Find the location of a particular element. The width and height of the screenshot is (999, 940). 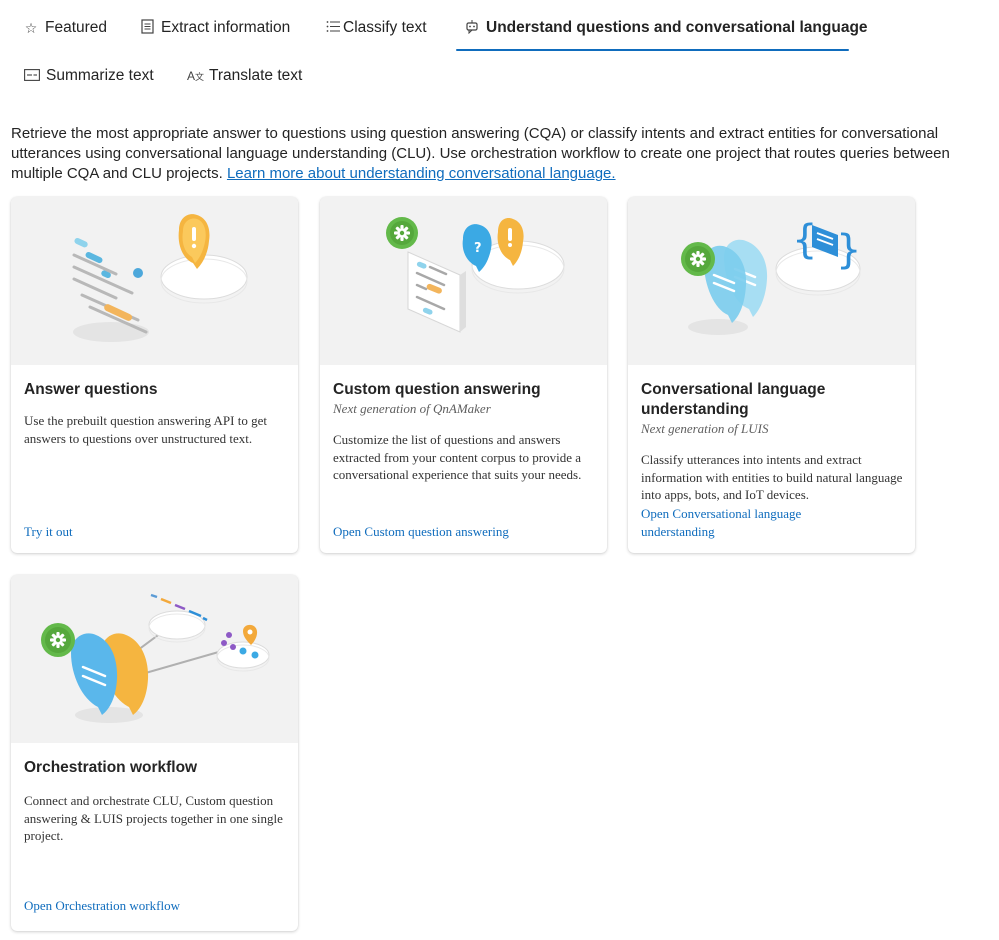

card-subtitle: Next generation of QnAMaker is located at coordinates (412, 408).